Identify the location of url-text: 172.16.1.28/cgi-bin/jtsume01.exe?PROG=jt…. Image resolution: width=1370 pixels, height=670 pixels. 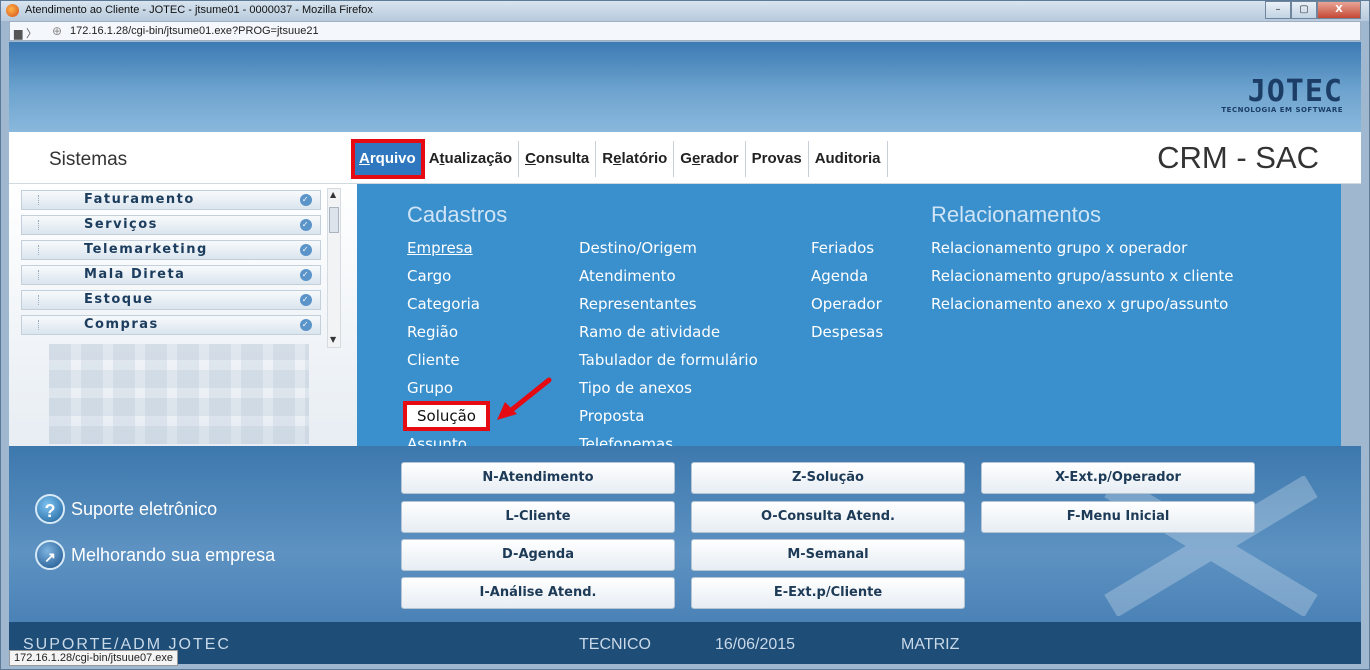
(194, 31).